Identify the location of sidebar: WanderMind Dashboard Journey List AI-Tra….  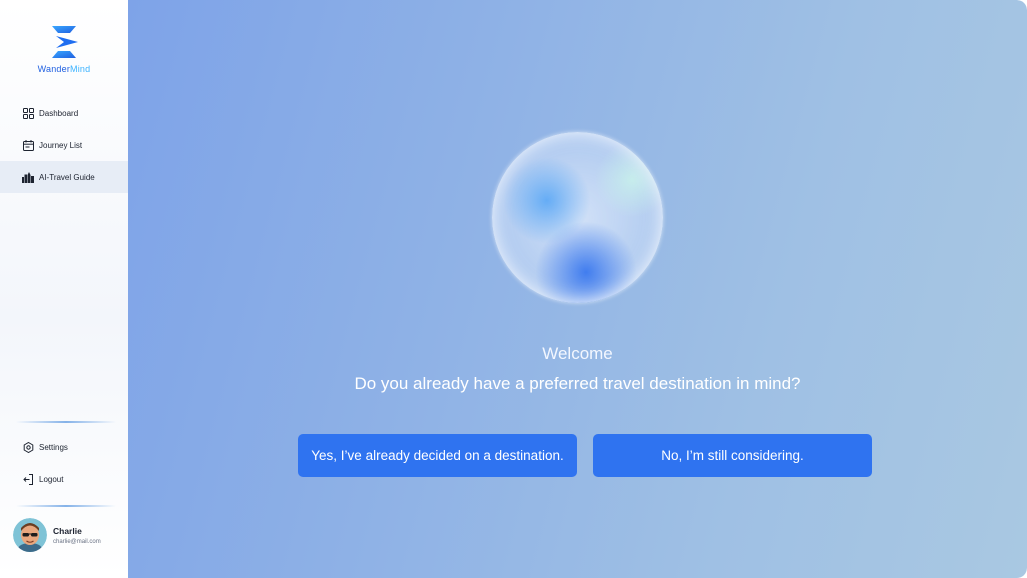
(64, 289).